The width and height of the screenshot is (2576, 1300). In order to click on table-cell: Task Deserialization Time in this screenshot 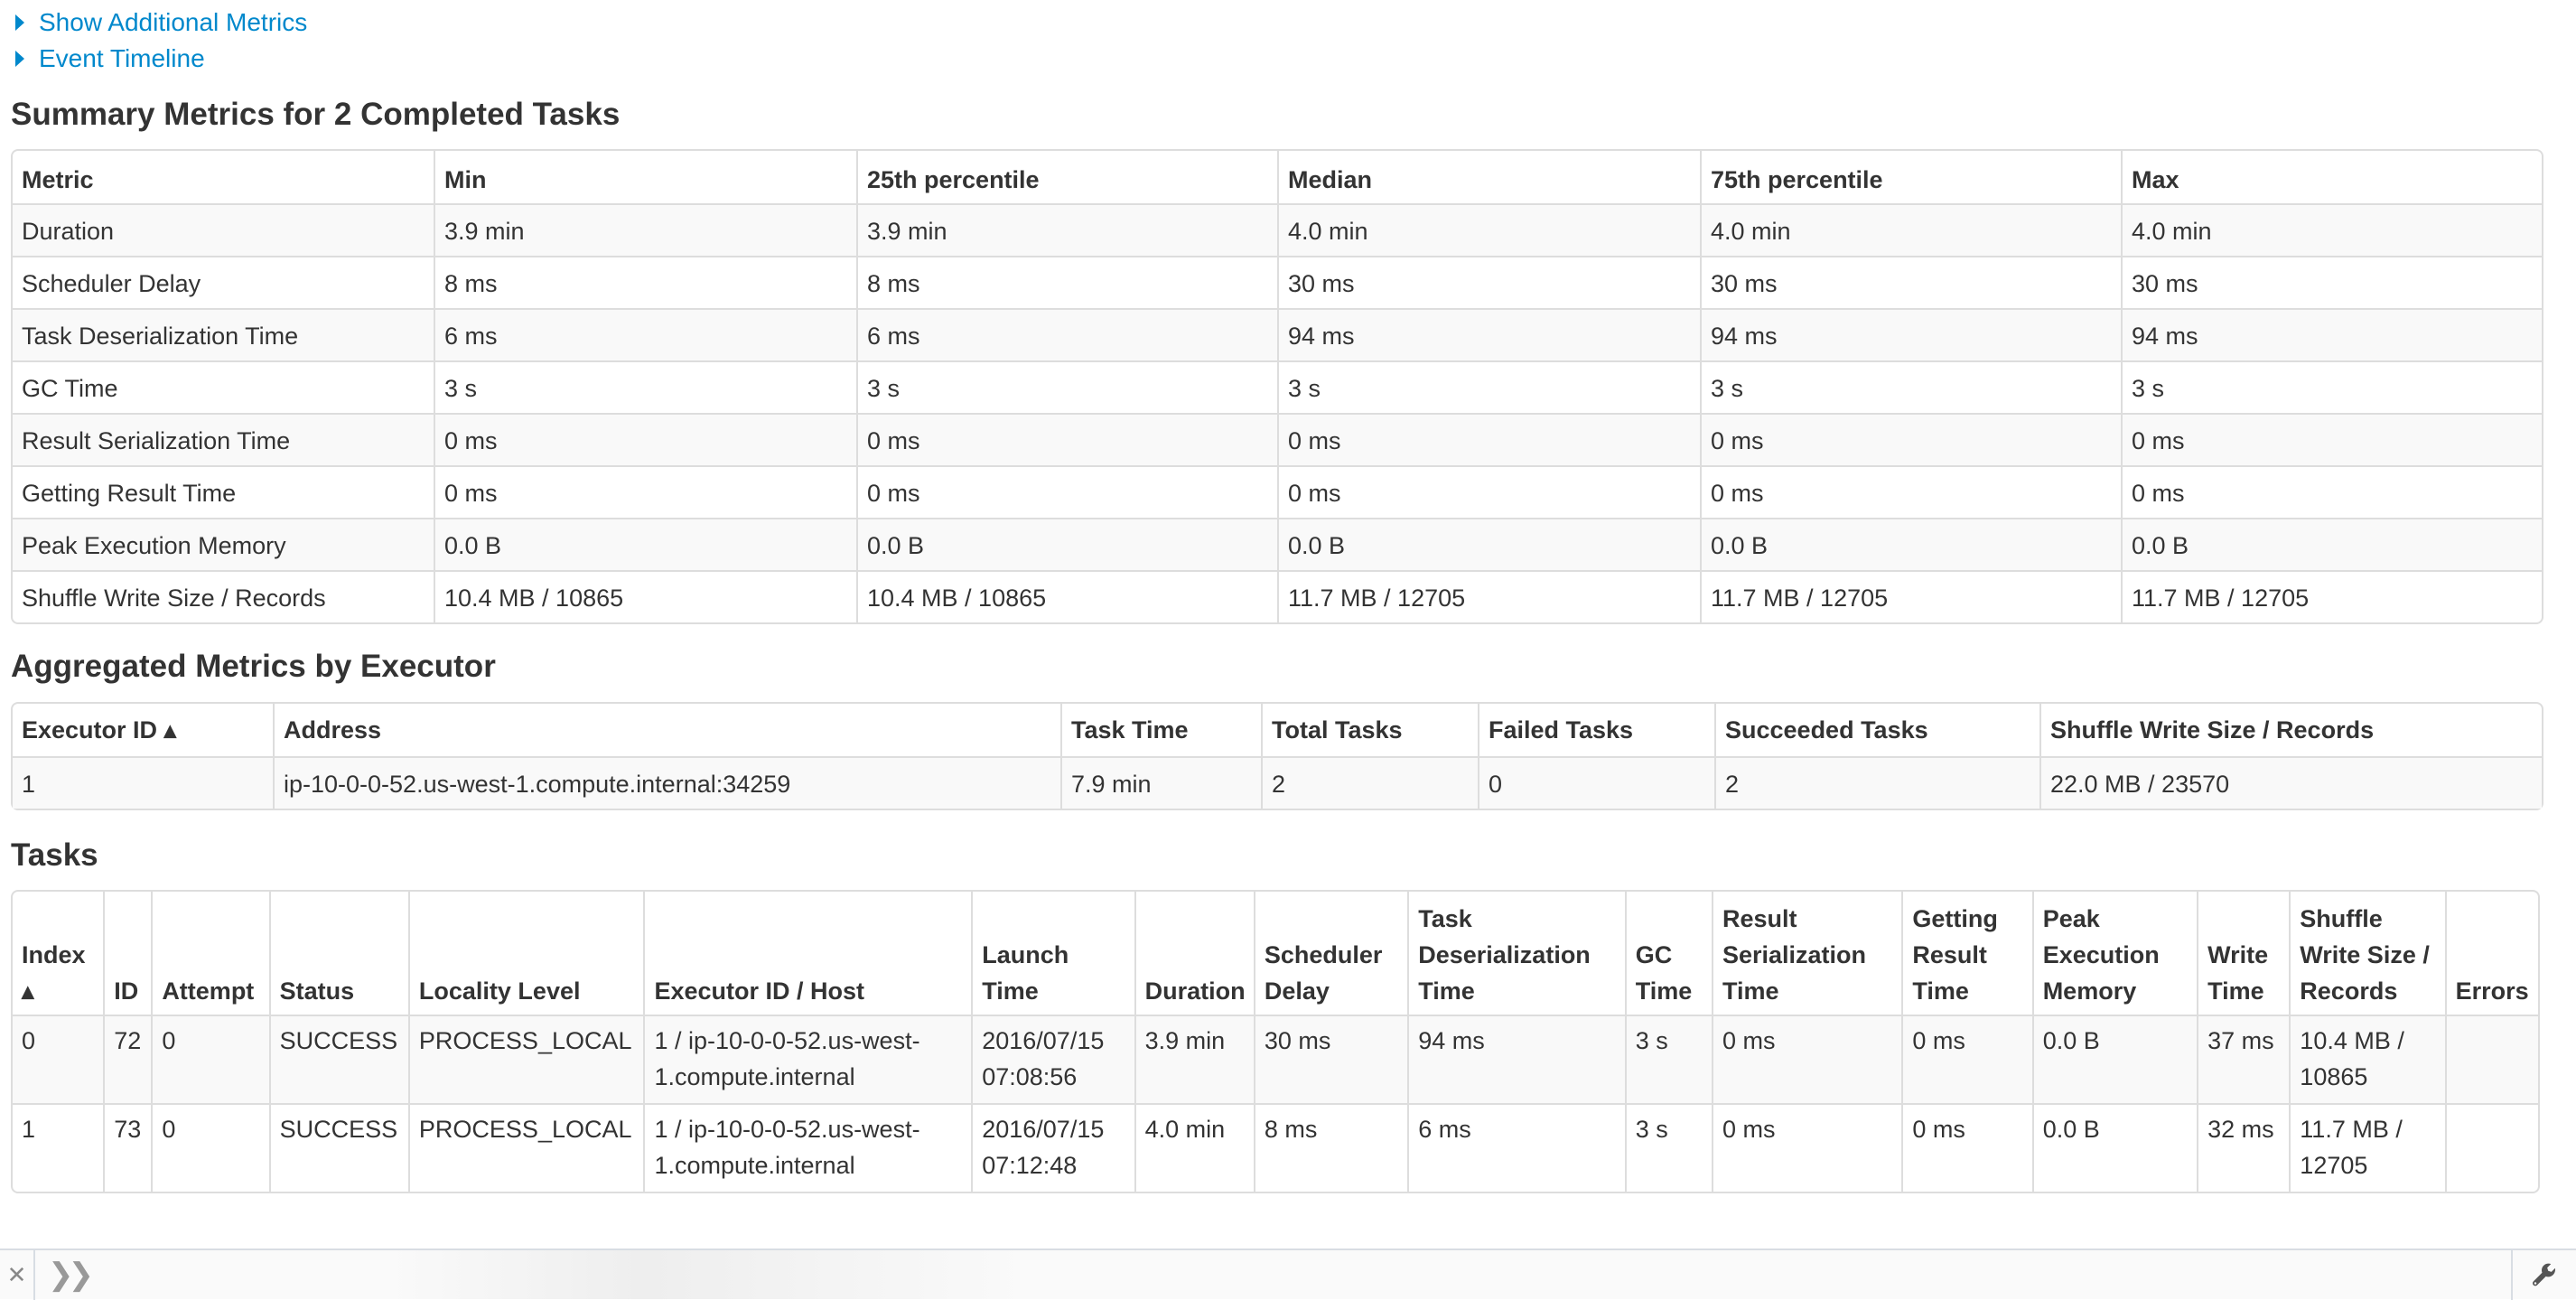, I will do `click(223, 334)`.